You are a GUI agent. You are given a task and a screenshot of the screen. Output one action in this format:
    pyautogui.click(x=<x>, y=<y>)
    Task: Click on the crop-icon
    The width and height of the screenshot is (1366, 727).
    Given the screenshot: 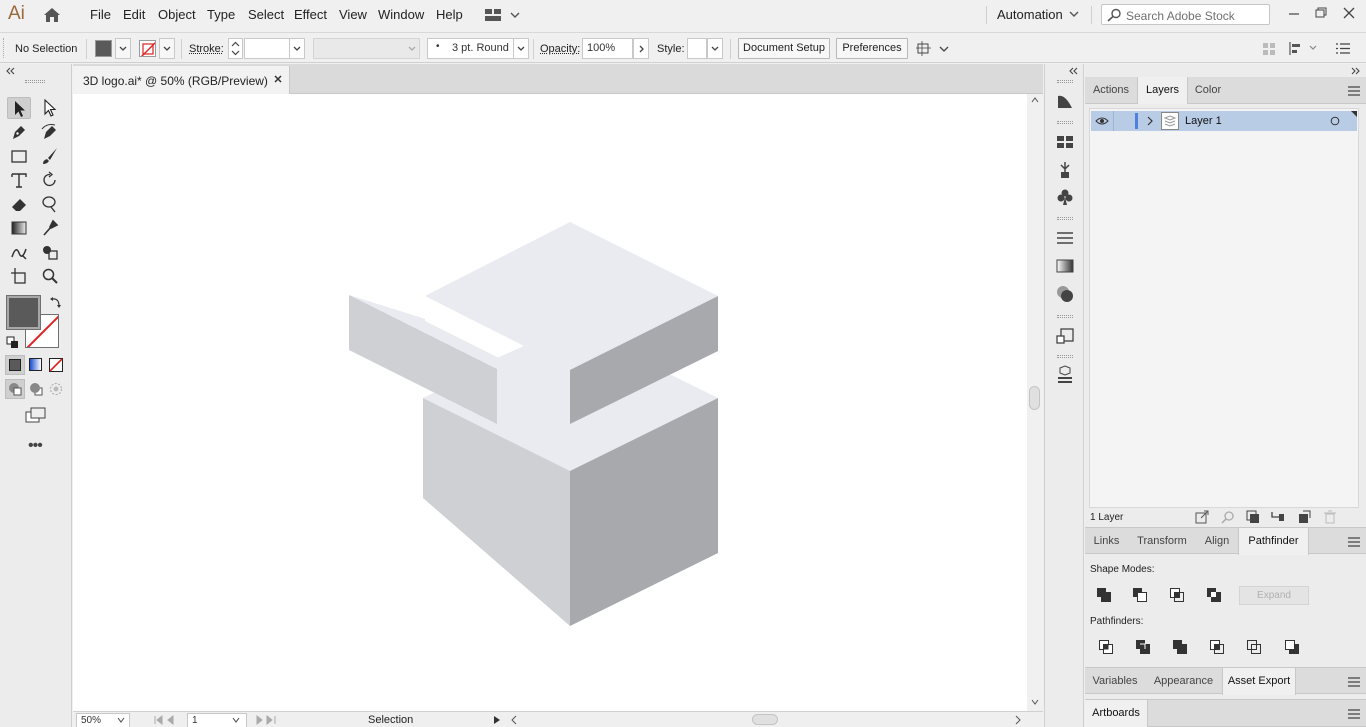 What is the action you would take?
    pyautogui.click(x=1217, y=647)
    